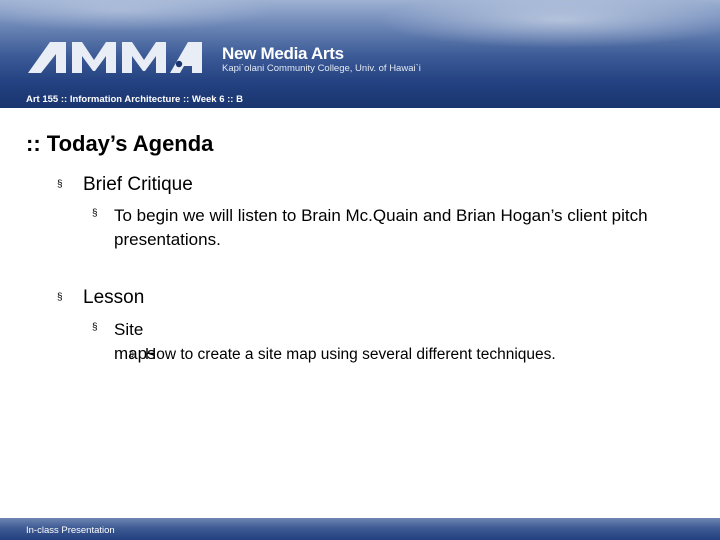  What do you see at coordinates (138, 184) in the screenshot?
I see `bullet-text: Brief Critique` at bounding box center [138, 184].